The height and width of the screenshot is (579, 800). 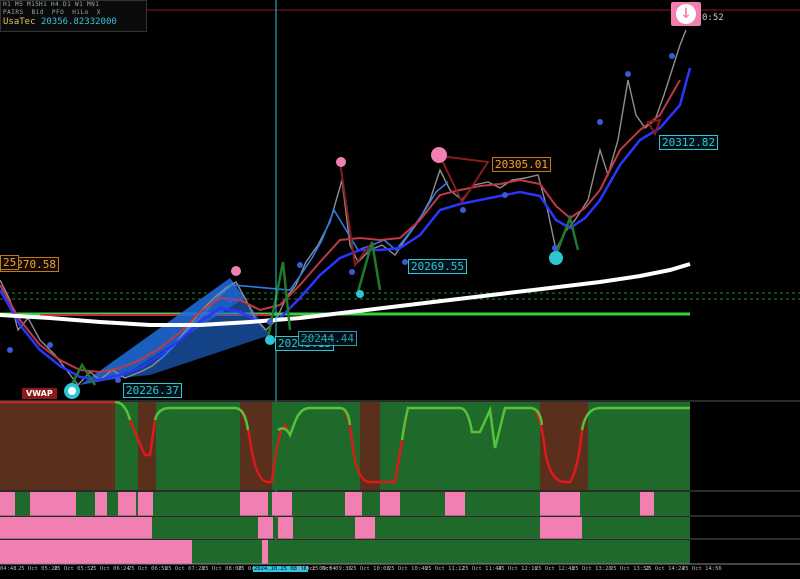 What do you see at coordinates (445, 569) in the screenshot?
I see `x-tick: 25 Oct 11:12` at bounding box center [445, 569].